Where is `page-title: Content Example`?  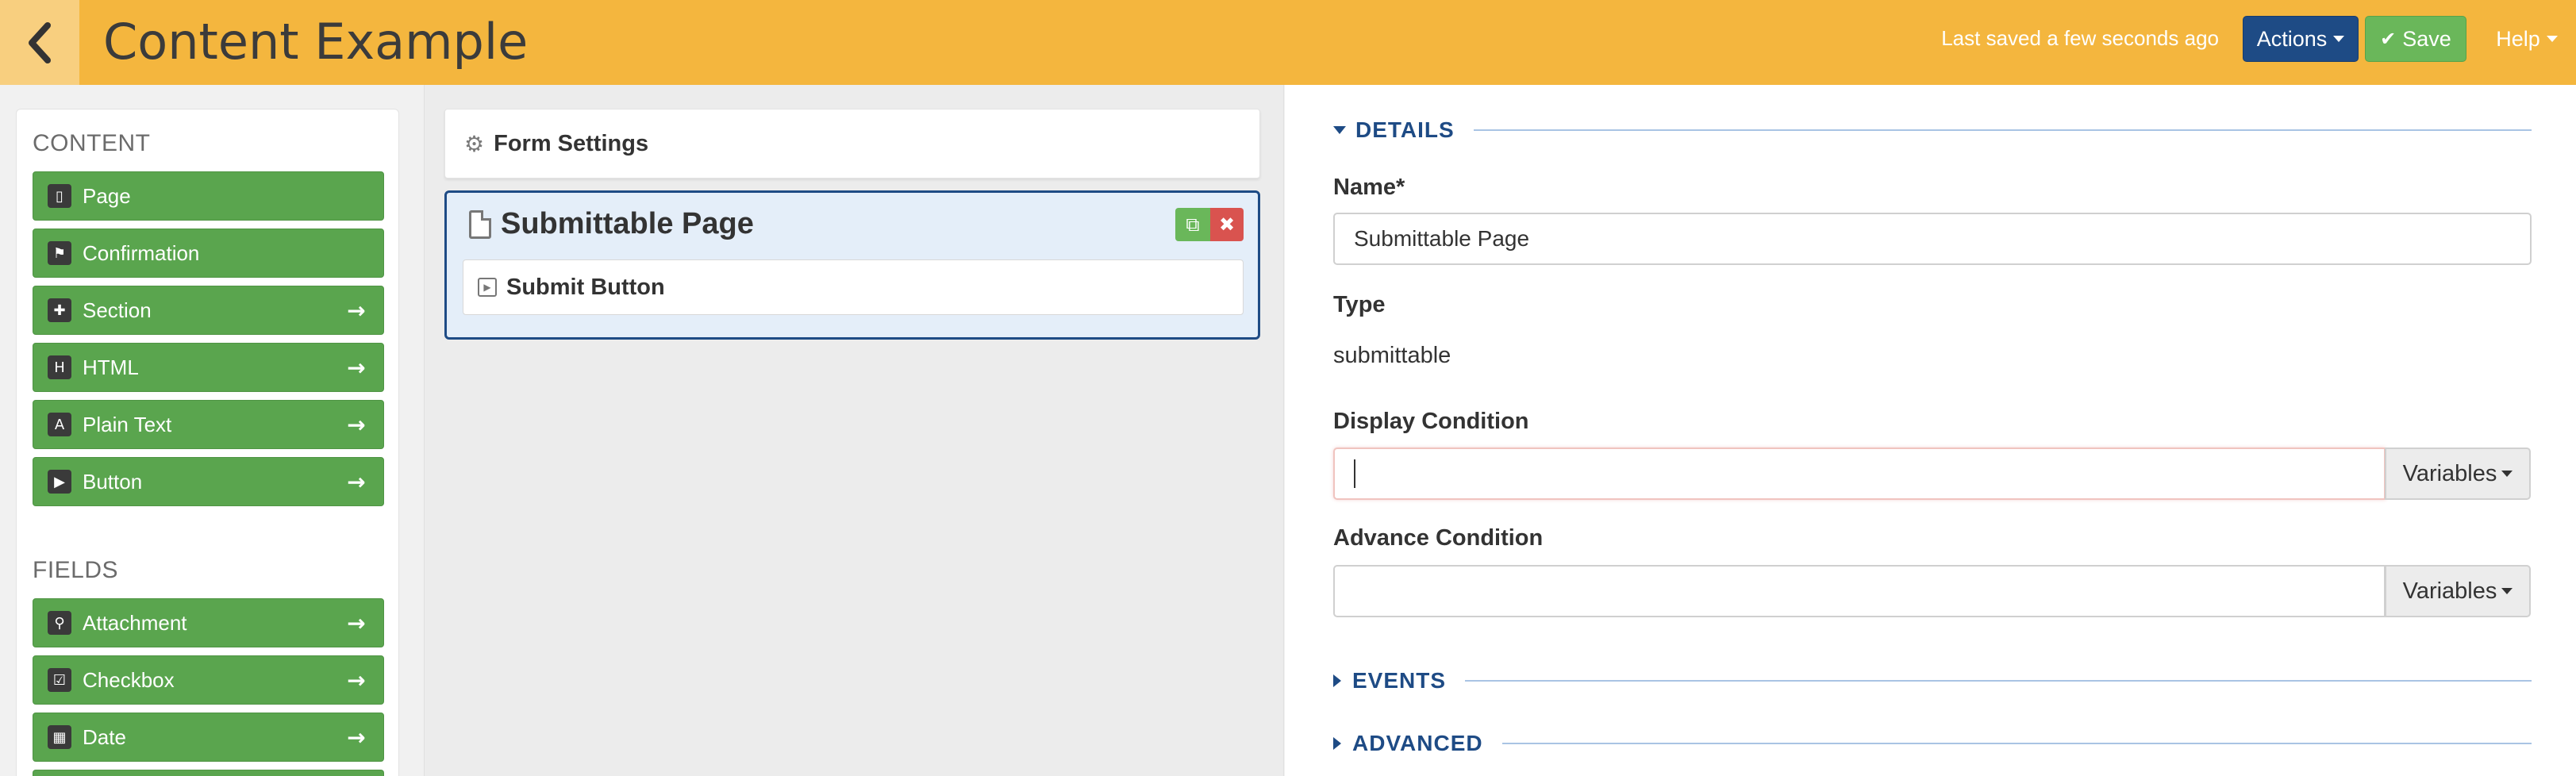
page-title: Content Example is located at coordinates (316, 42).